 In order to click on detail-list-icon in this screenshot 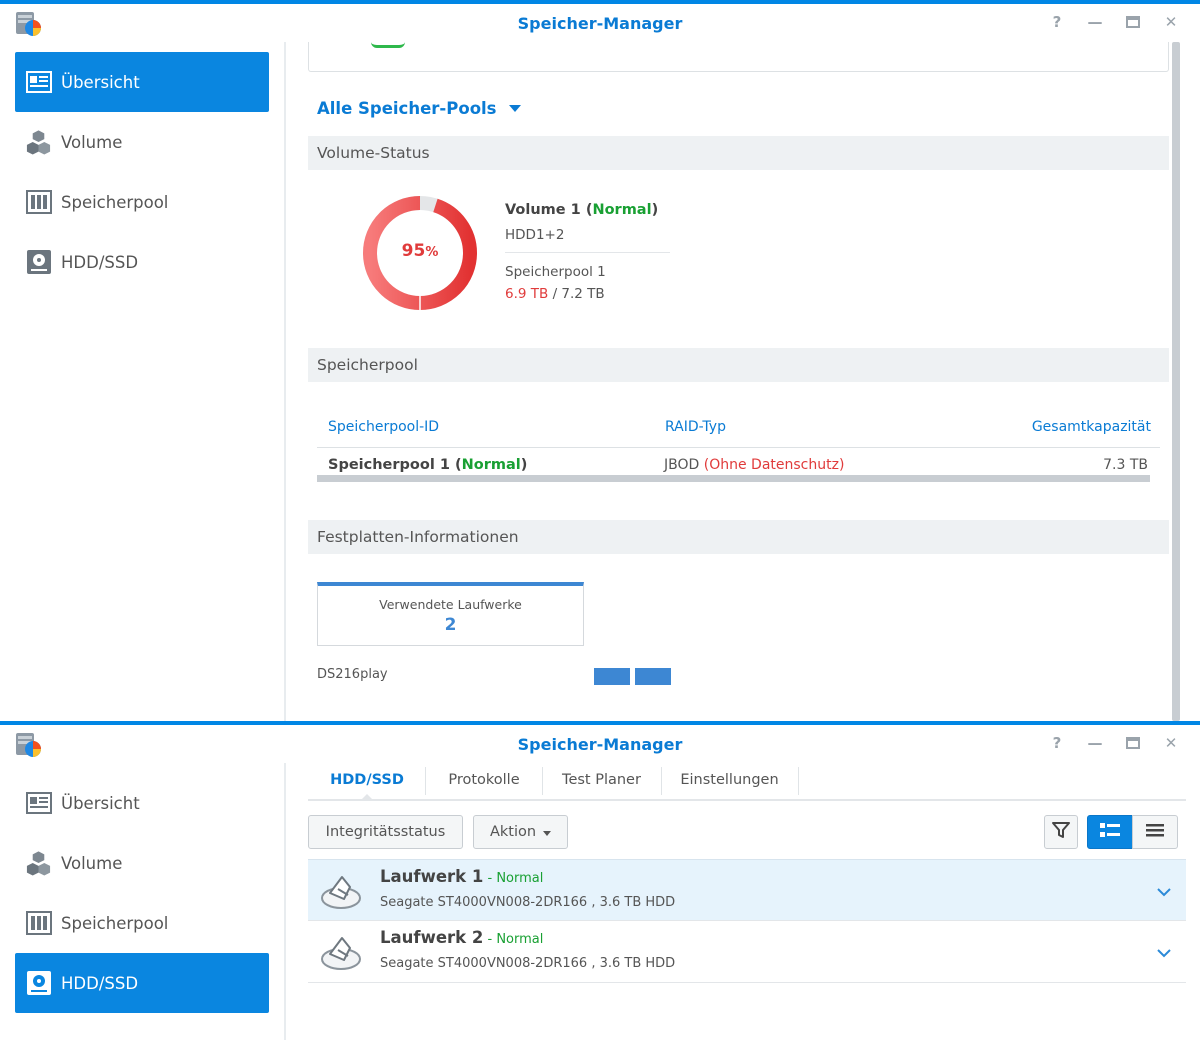, I will do `click(1110, 832)`.